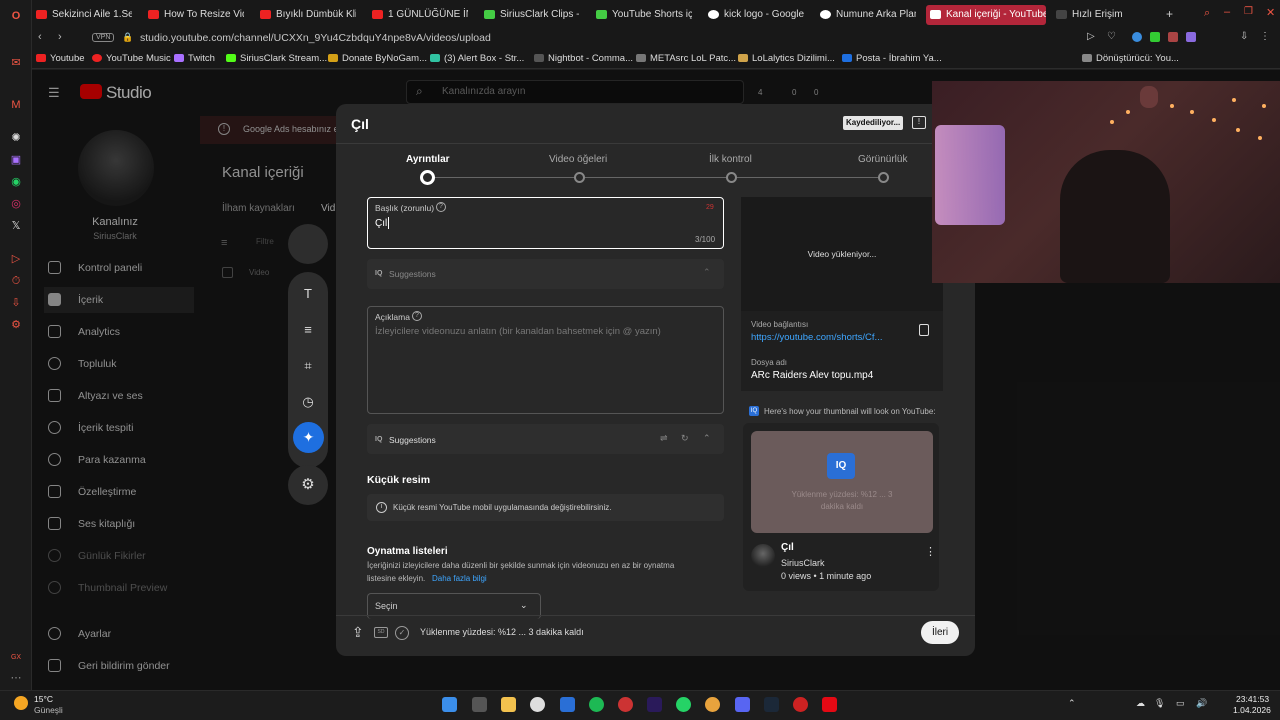 The image size is (1280, 720). What do you see at coordinates (308, 402) in the screenshot?
I see `clock-tool-icon: ◷` at bounding box center [308, 402].